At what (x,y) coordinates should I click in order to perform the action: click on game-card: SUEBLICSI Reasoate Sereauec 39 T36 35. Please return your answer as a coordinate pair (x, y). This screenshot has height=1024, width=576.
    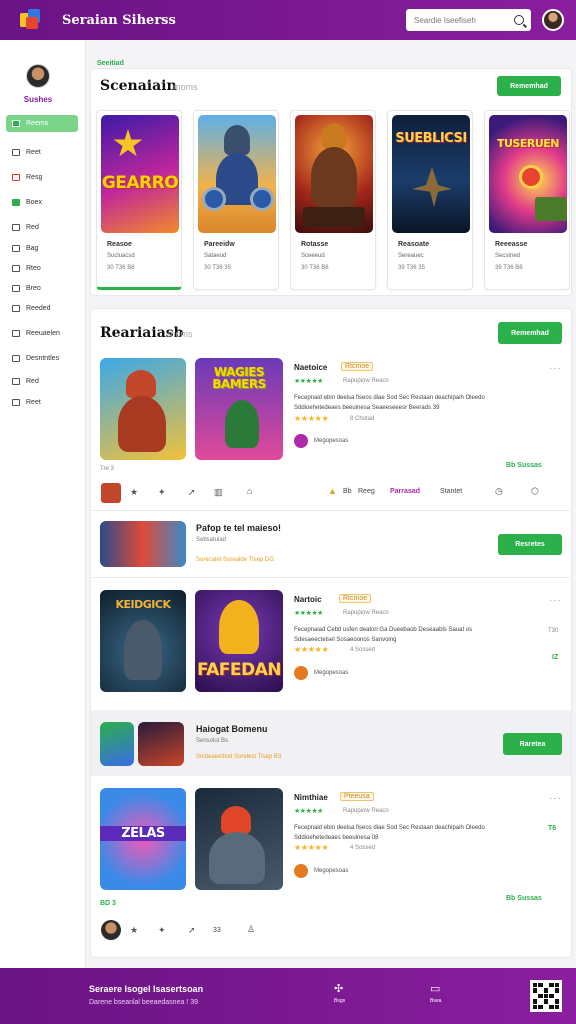
    Looking at the image, I should click on (430, 200).